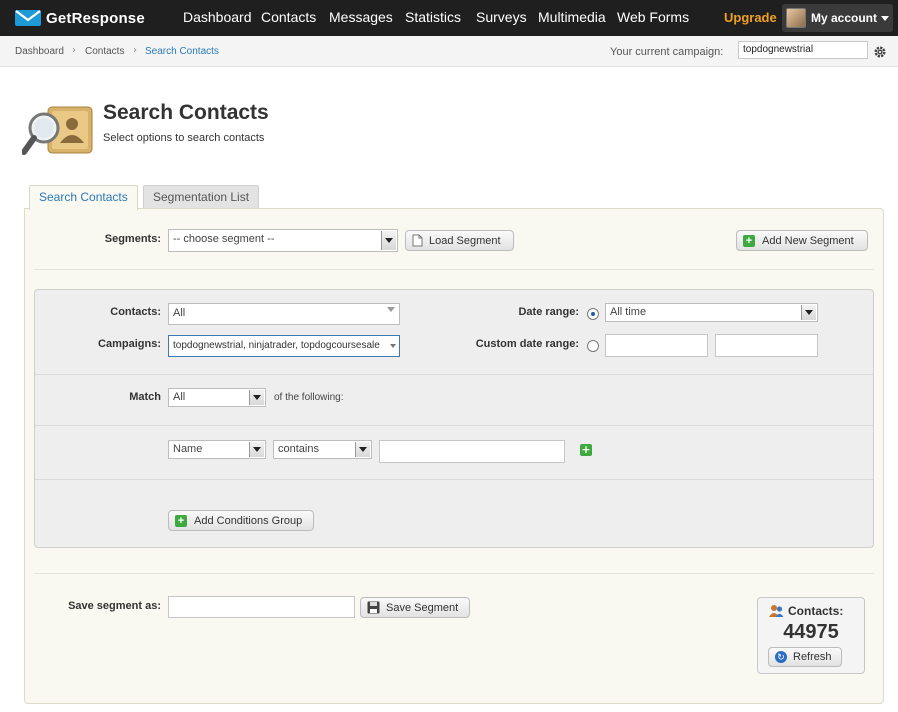 The image size is (898, 712). Describe the element at coordinates (201, 197) in the screenshot. I see `tab-segmentation-list: Segmentation List` at that location.